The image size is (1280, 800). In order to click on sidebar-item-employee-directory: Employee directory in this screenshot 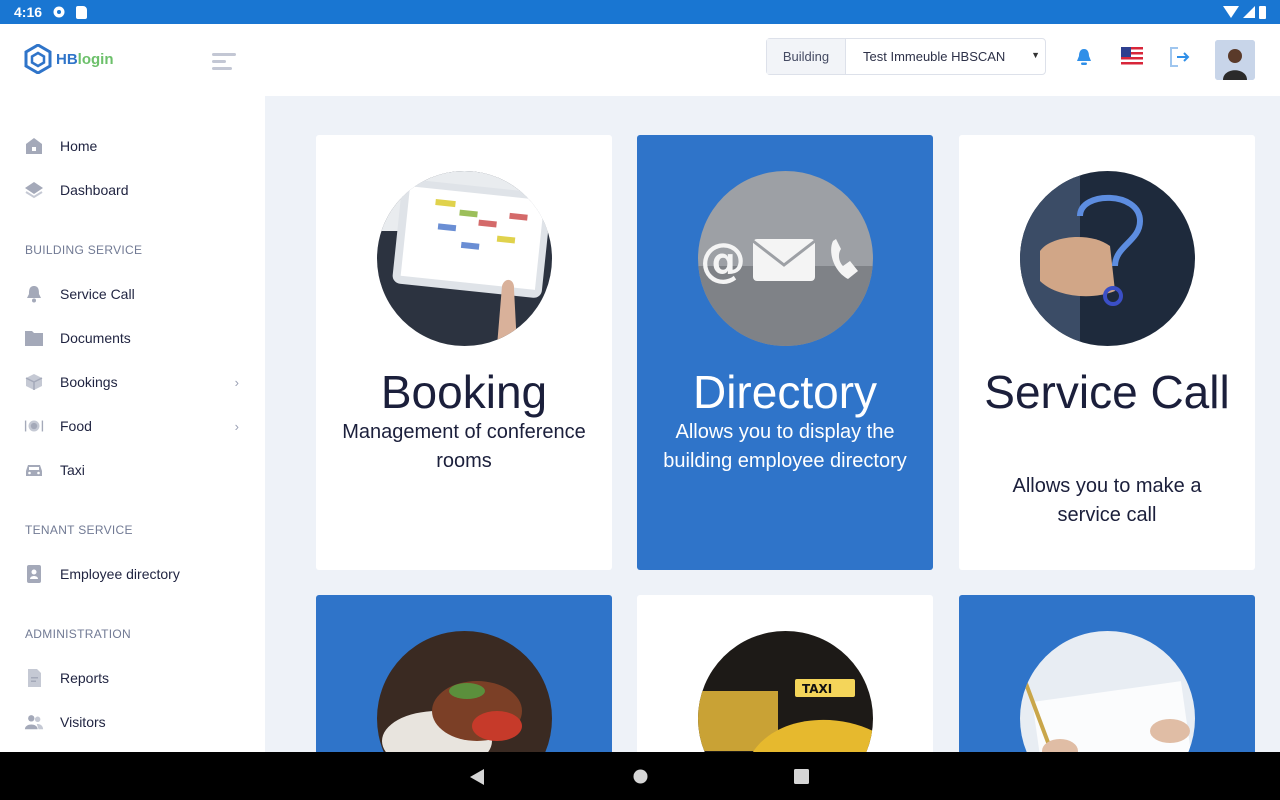, I will do `click(132, 574)`.